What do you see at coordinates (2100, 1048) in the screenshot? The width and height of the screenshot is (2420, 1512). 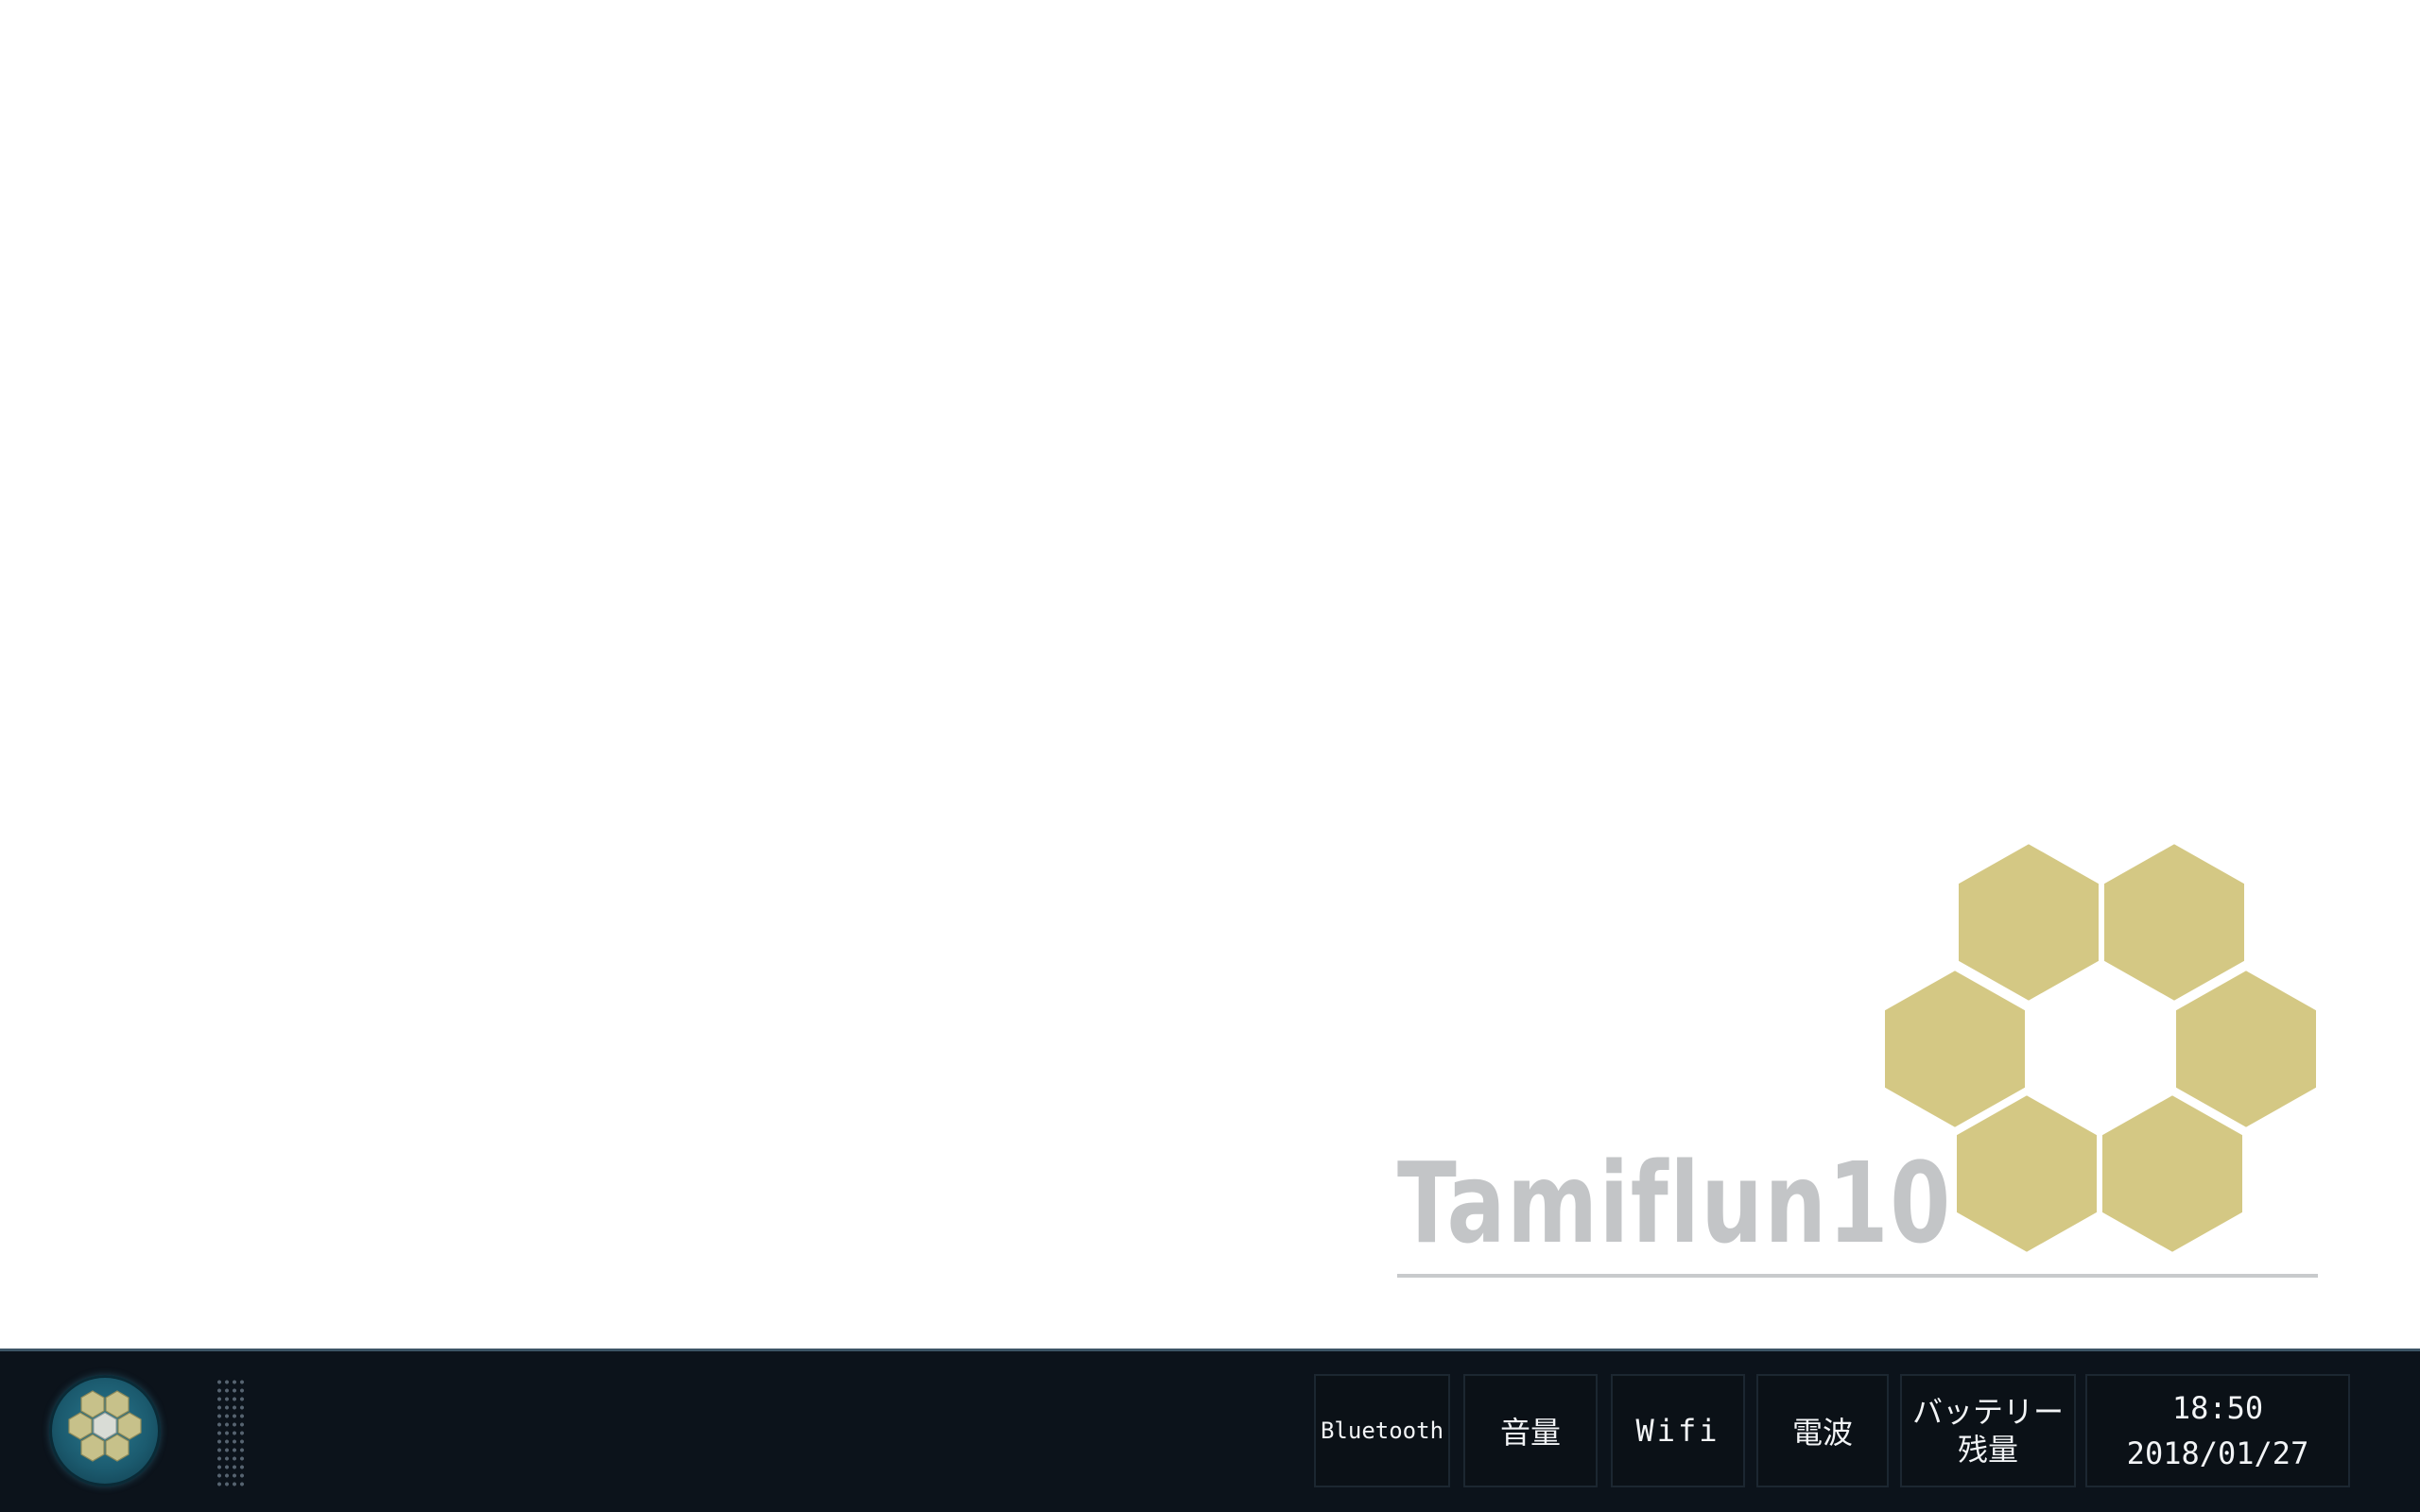 I see `honeycomb-logo-icon` at bounding box center [2100, 1048].